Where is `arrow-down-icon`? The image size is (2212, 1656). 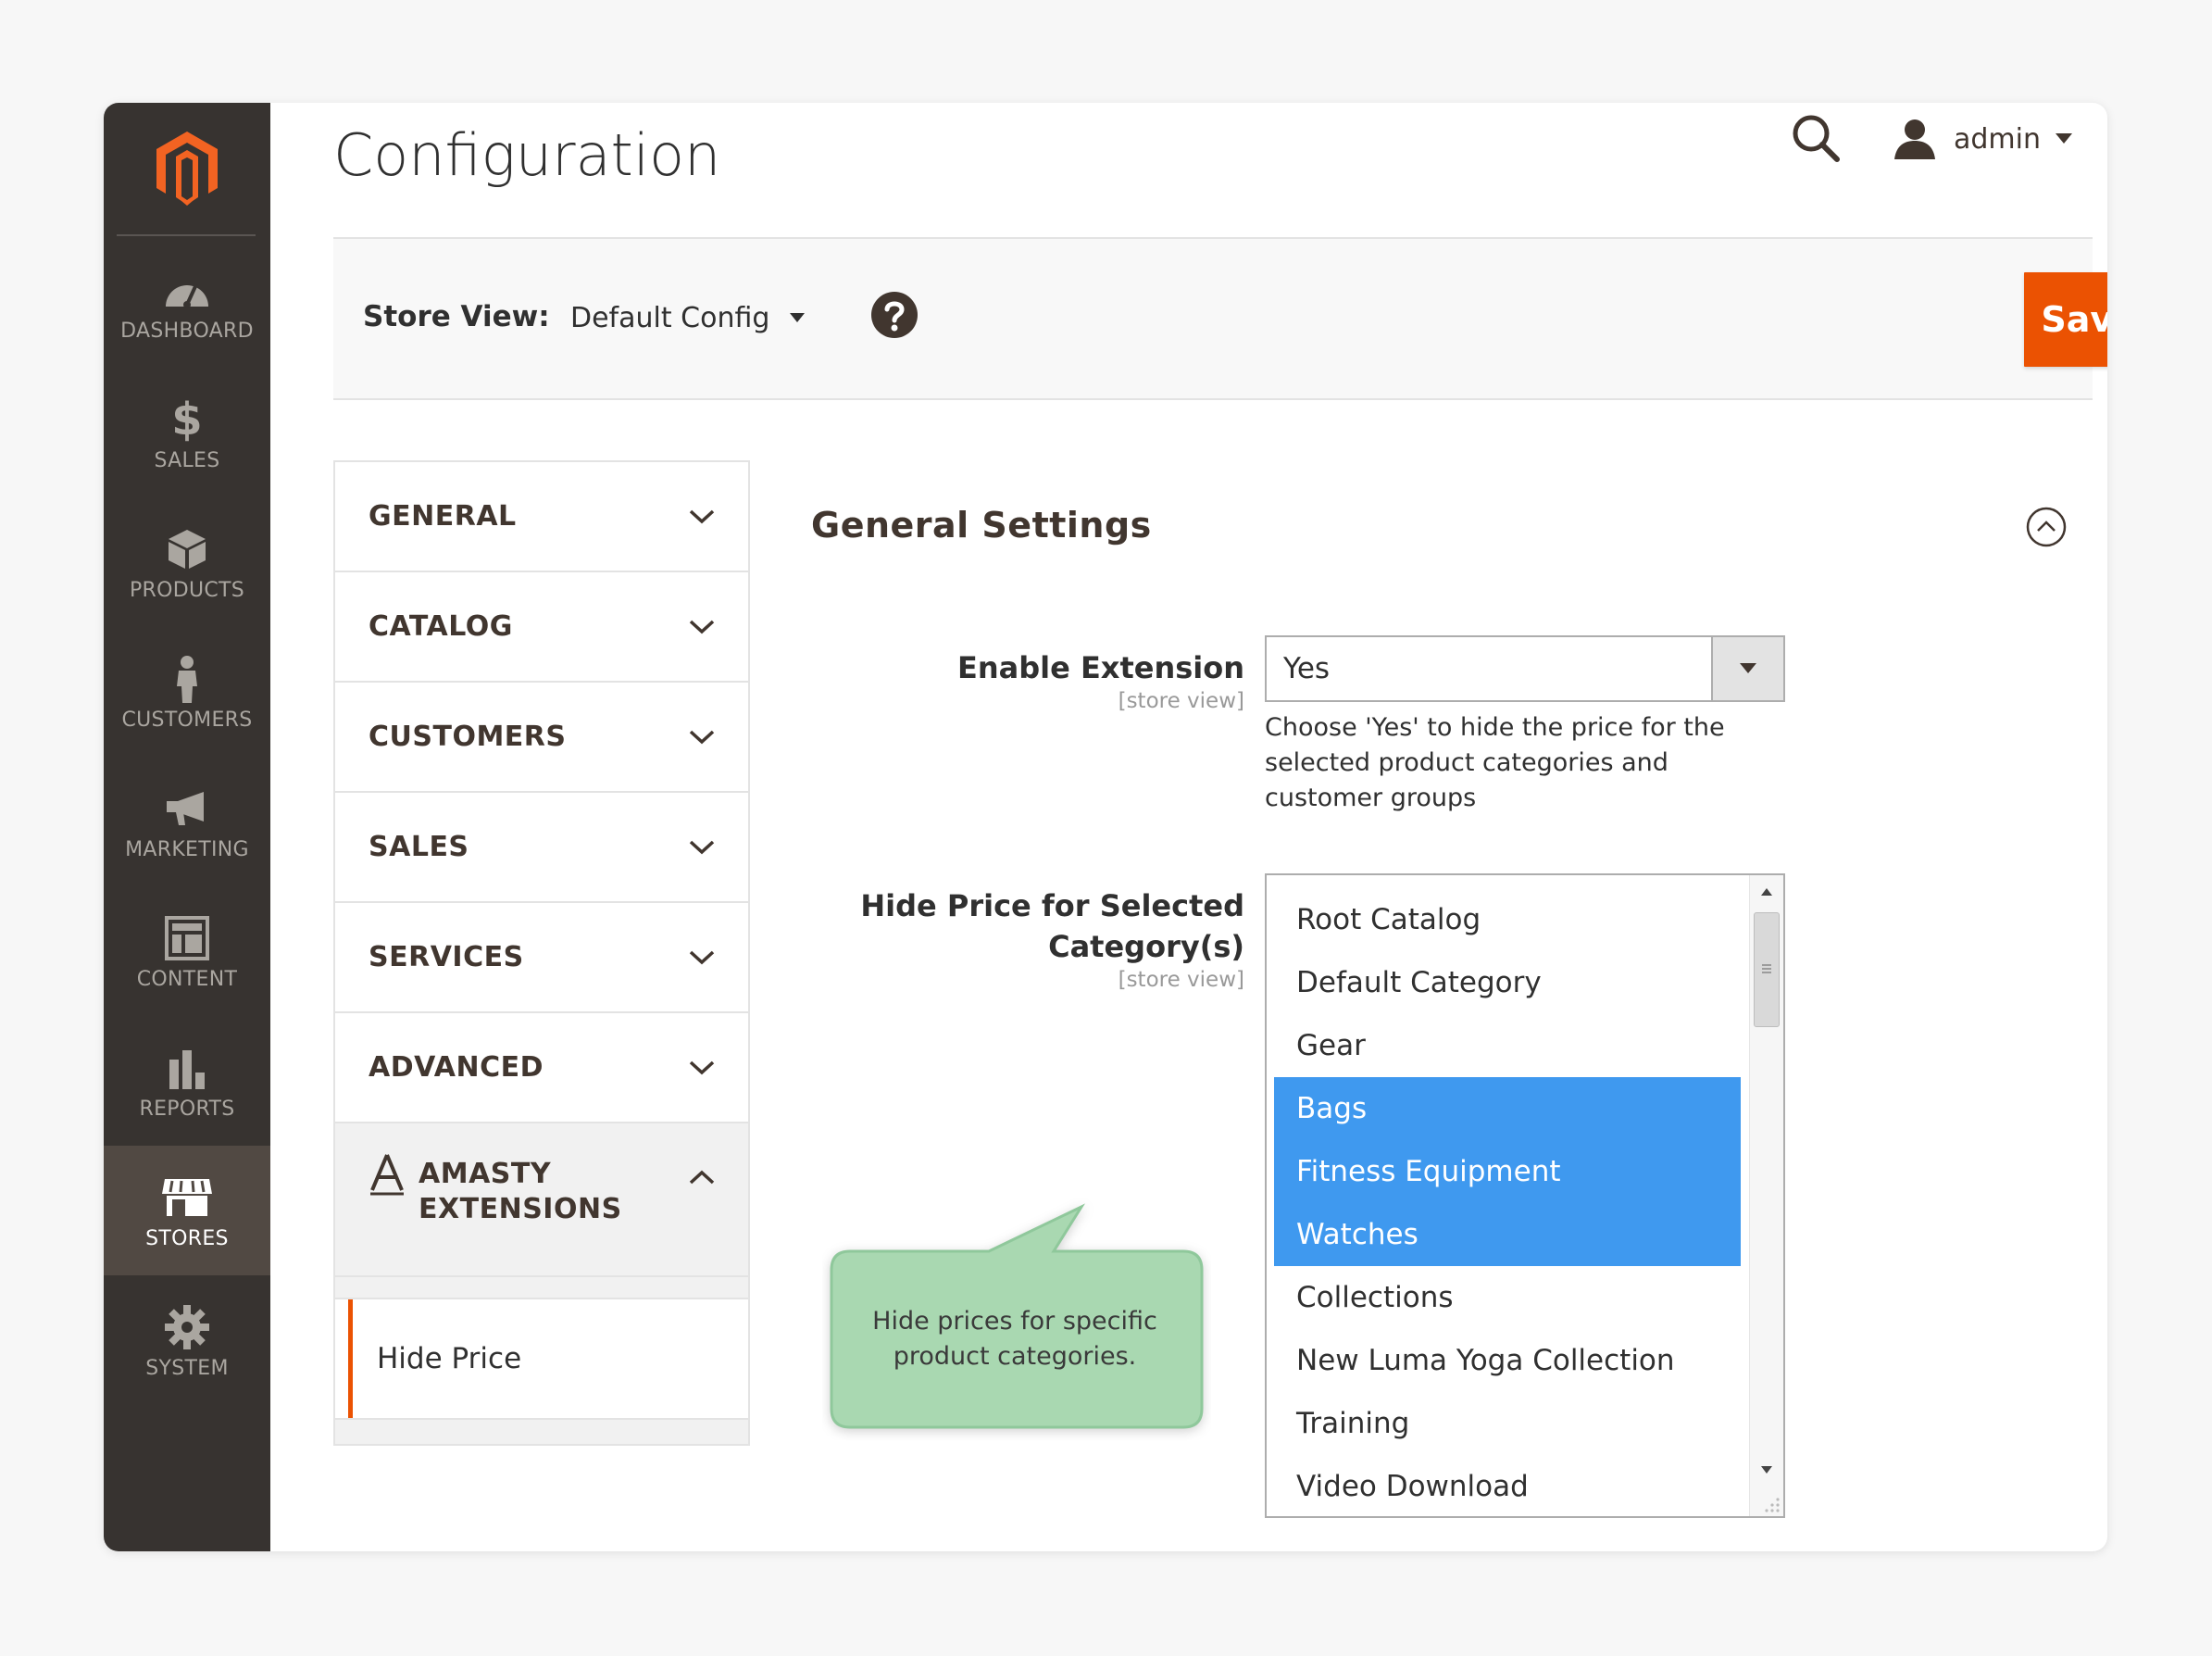 arrow-down-icon is located at coordinates (1767, 1470).